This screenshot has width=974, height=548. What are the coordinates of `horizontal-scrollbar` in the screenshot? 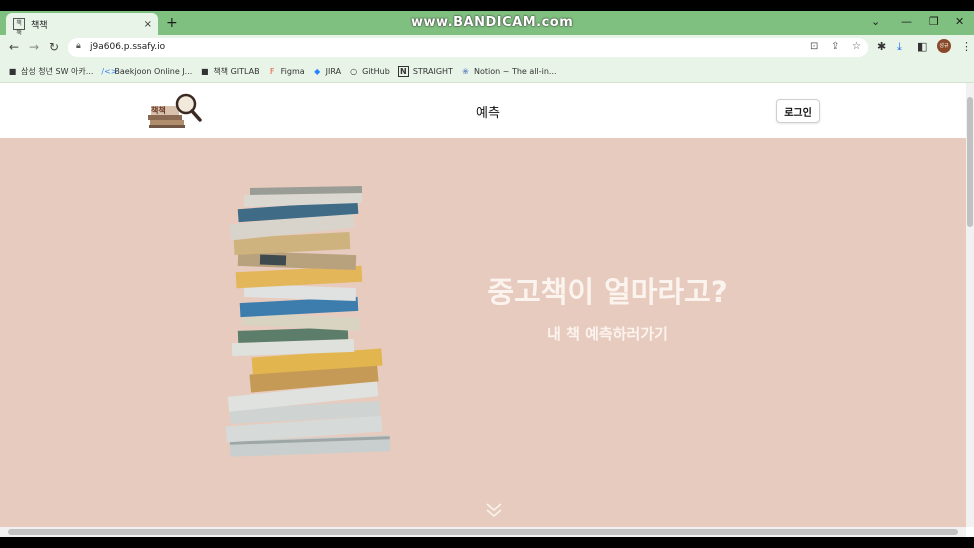 It's located at (483, 532).